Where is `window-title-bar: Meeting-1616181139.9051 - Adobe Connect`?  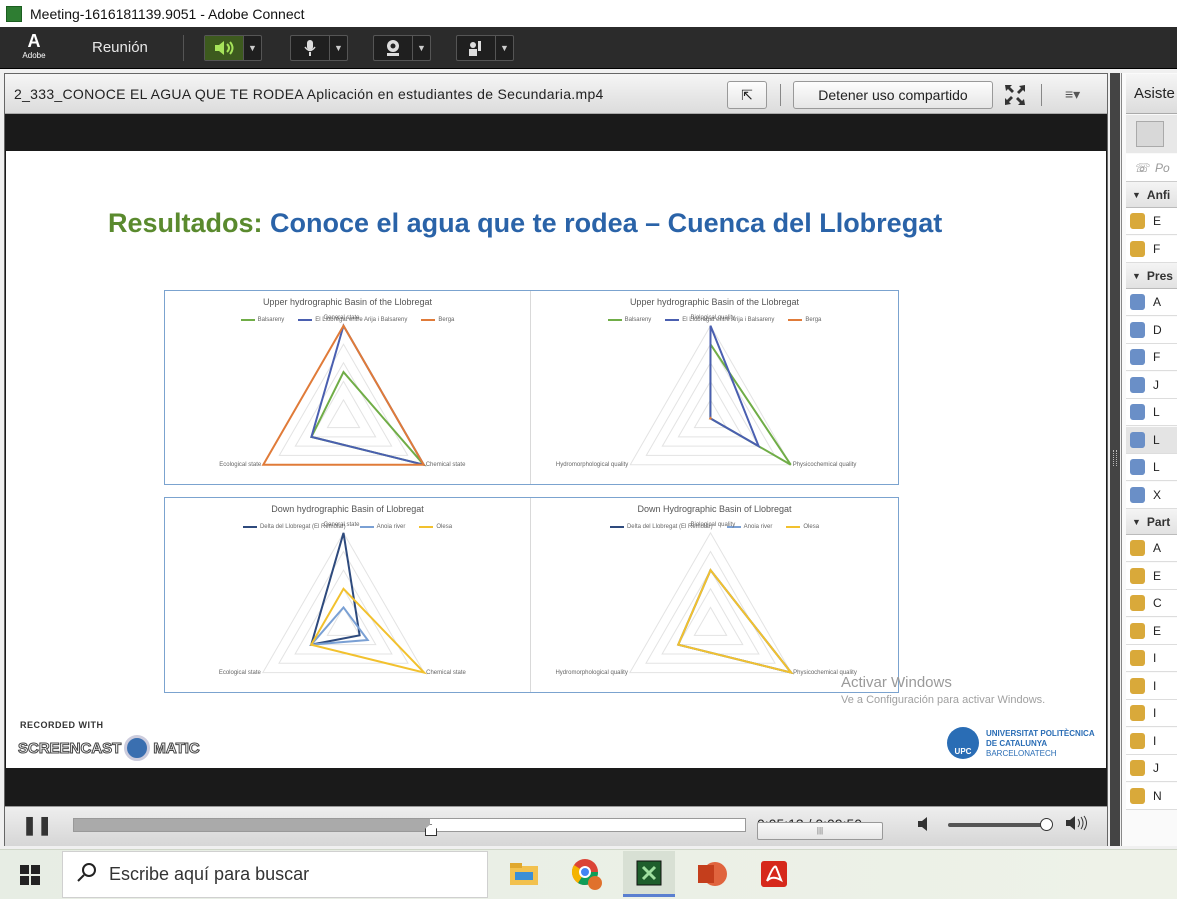 window-title-bar: Meeting-1616181139.9051 - Adobe Connect is located at coordinates (588, 13).